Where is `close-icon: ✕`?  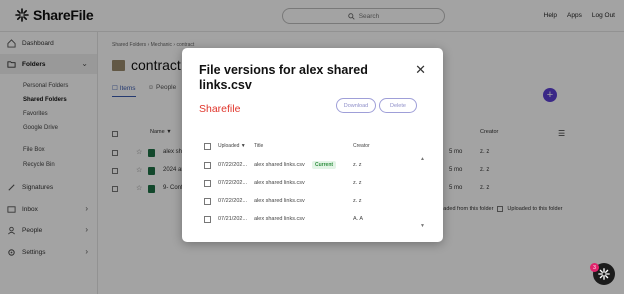
close-icon: ✕ is located at coordinates (420, 70).